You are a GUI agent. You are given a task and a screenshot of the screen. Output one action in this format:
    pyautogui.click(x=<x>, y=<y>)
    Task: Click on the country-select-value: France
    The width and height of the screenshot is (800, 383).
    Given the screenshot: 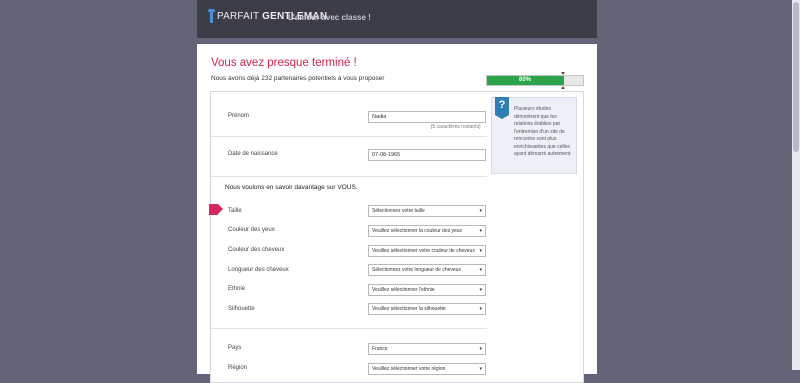 What is the action you would take?
    pyautogui.click(x=380, y=349)
    